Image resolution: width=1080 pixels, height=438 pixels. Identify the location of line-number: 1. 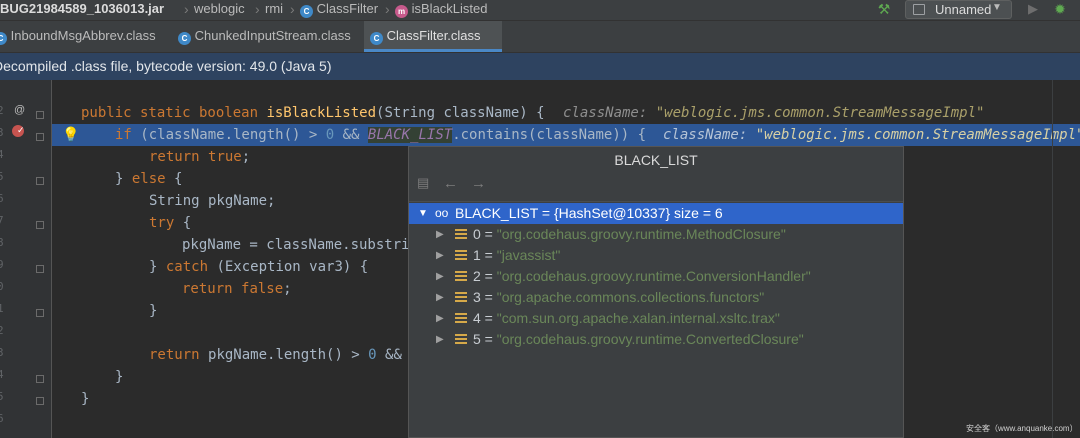
(2, 308).